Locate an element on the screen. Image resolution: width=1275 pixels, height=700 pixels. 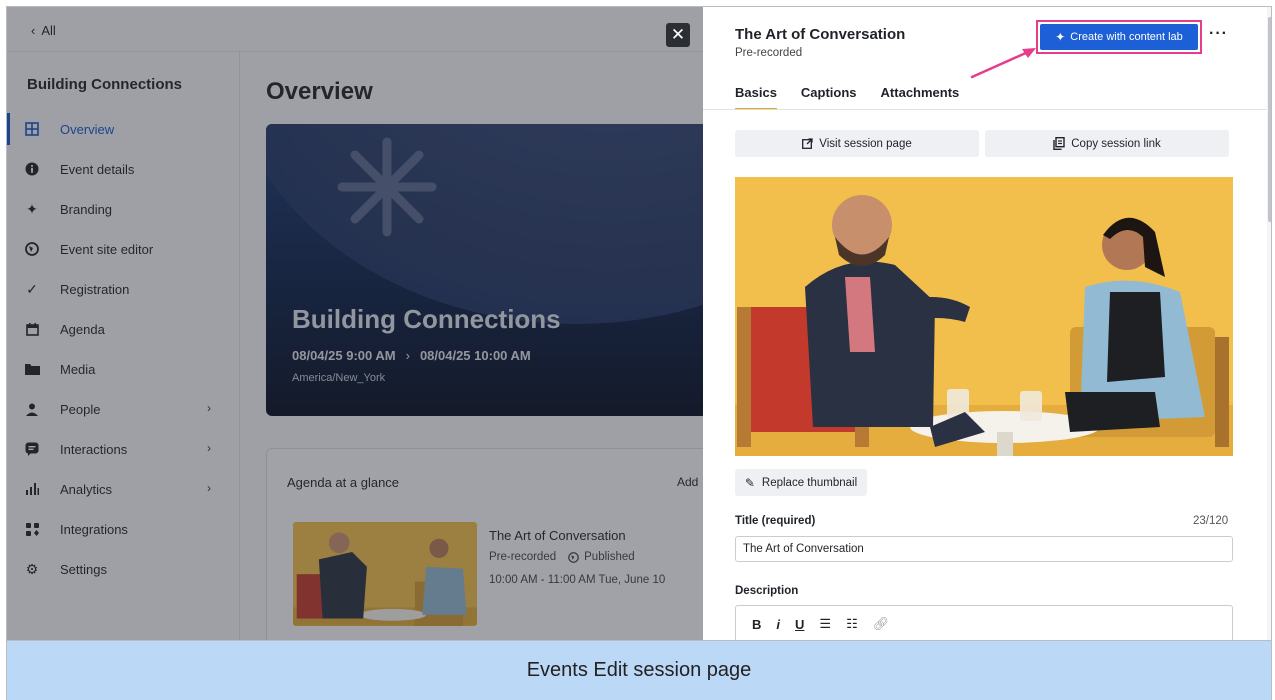
visit-session-page-label: Visit session page is located at coordinates (865, 143).